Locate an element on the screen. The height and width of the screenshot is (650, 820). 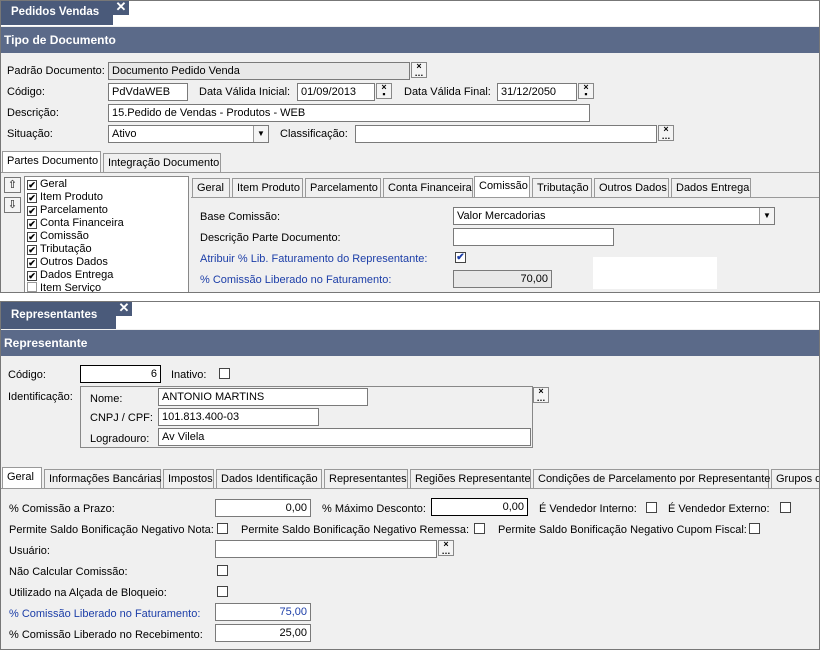
classificacao-field is located at coordinates (506, 134).